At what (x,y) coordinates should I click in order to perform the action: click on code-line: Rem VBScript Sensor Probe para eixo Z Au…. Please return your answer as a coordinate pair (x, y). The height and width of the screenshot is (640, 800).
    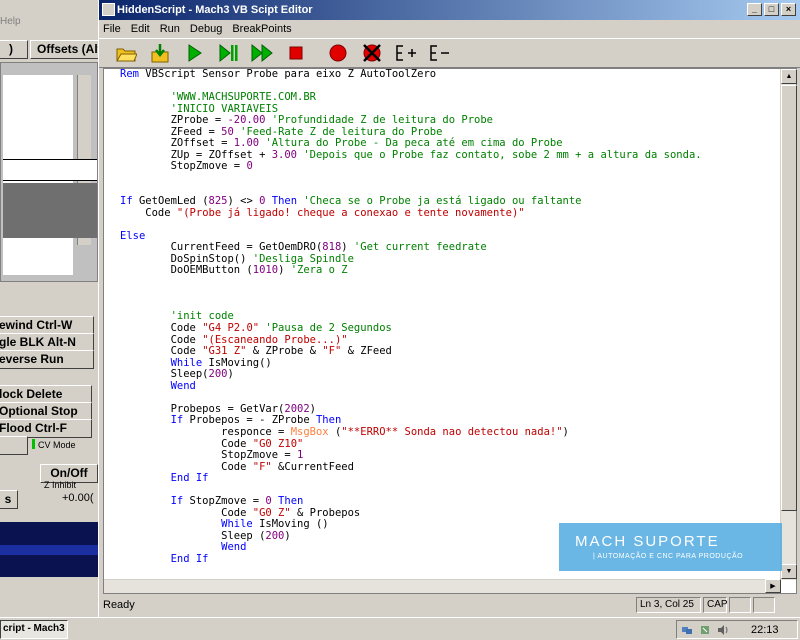
    Looking at the image, I should click on (450, 75).